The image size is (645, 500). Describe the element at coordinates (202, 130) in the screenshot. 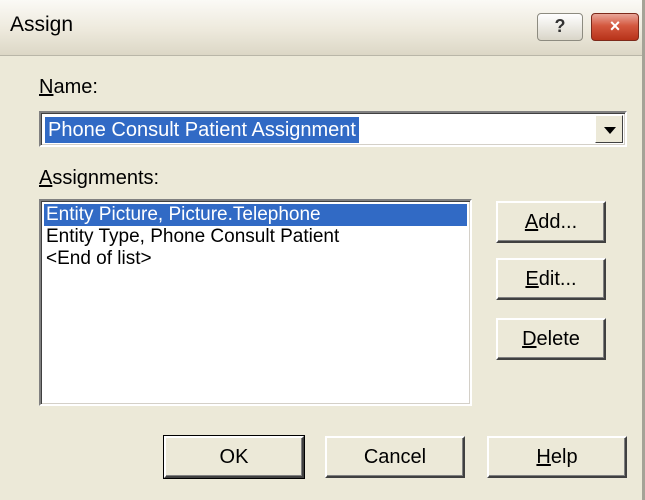

I see `name-combobox-value: Phone Consult Patient Assignment` at that location.